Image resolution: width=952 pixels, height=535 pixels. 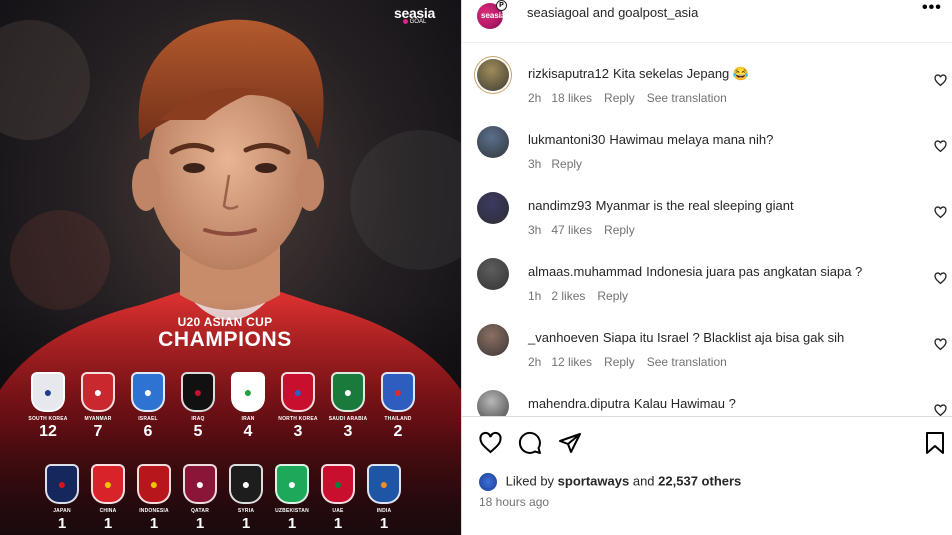 I want to click on north-korea-crest-icon: ●, so click(x=298, y=392).